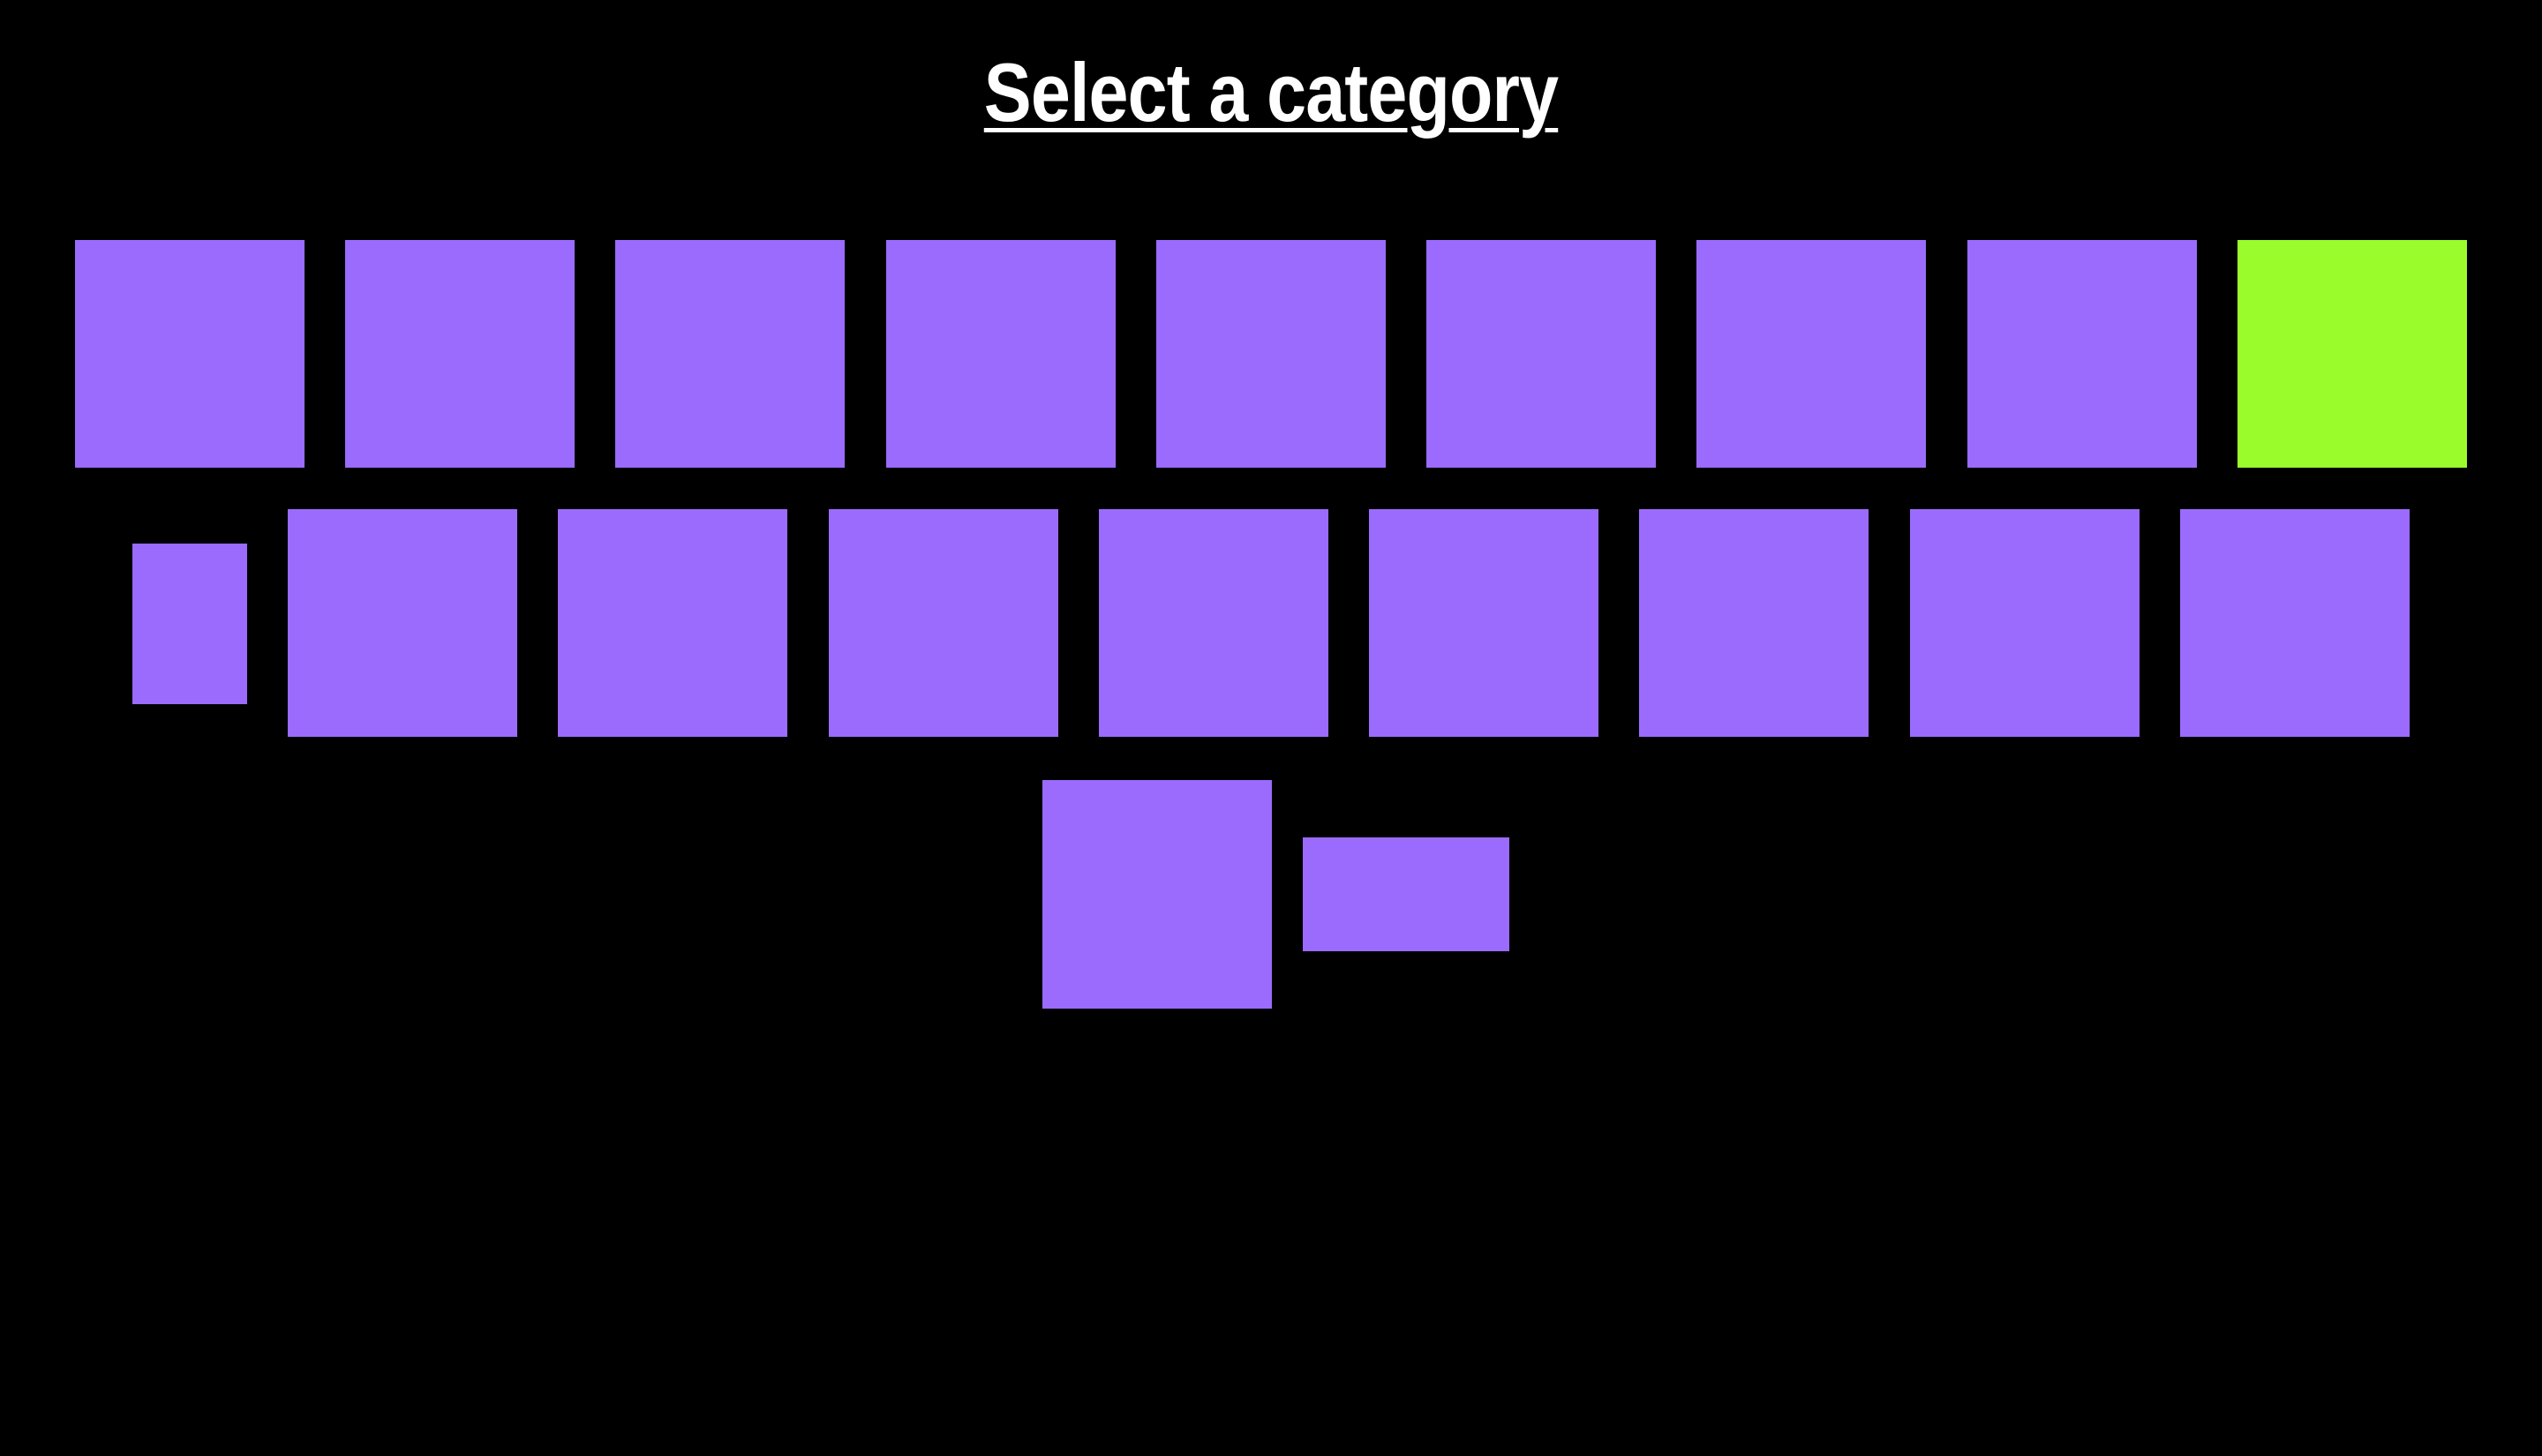  Describe the element at coordinates (2352, 354) in the screenshot. I see `category-tile-selected` at that location.